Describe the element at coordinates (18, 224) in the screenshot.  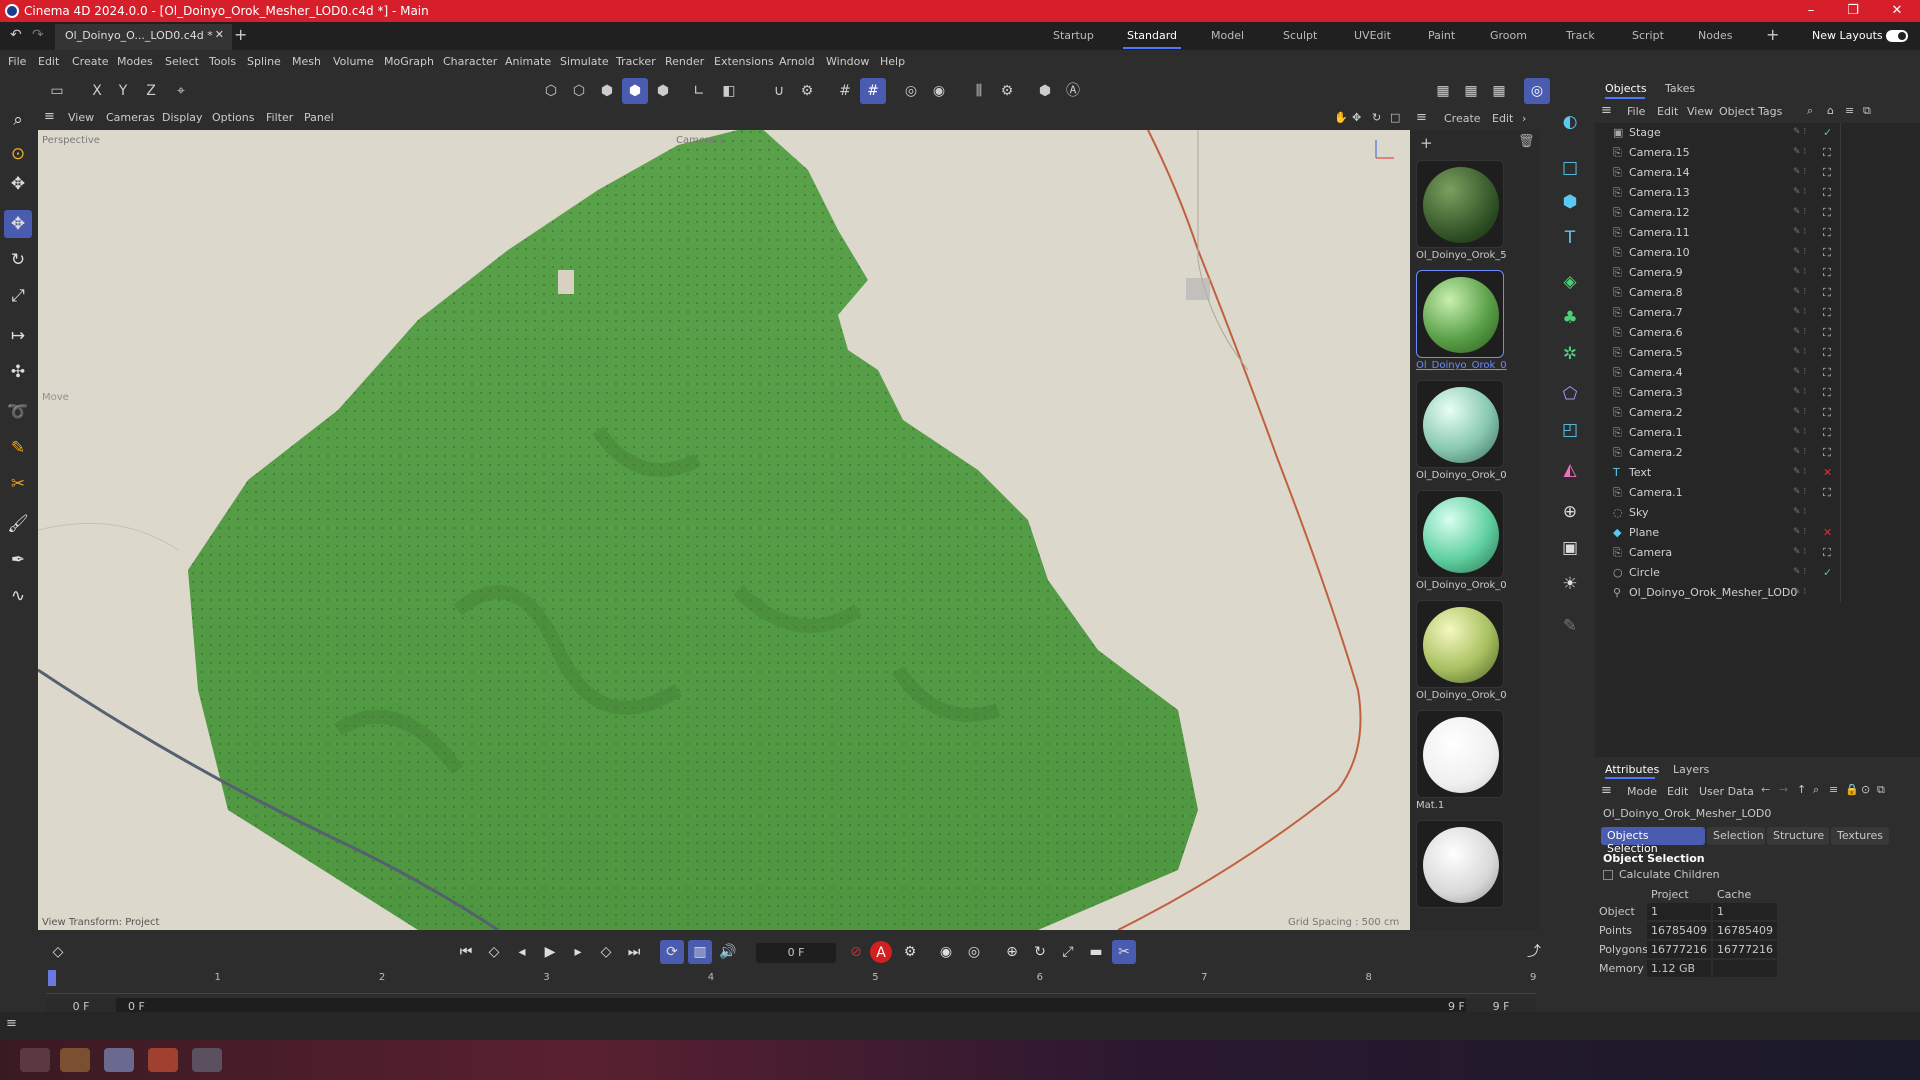
I see `move-tool-icon: ✥` at that location.